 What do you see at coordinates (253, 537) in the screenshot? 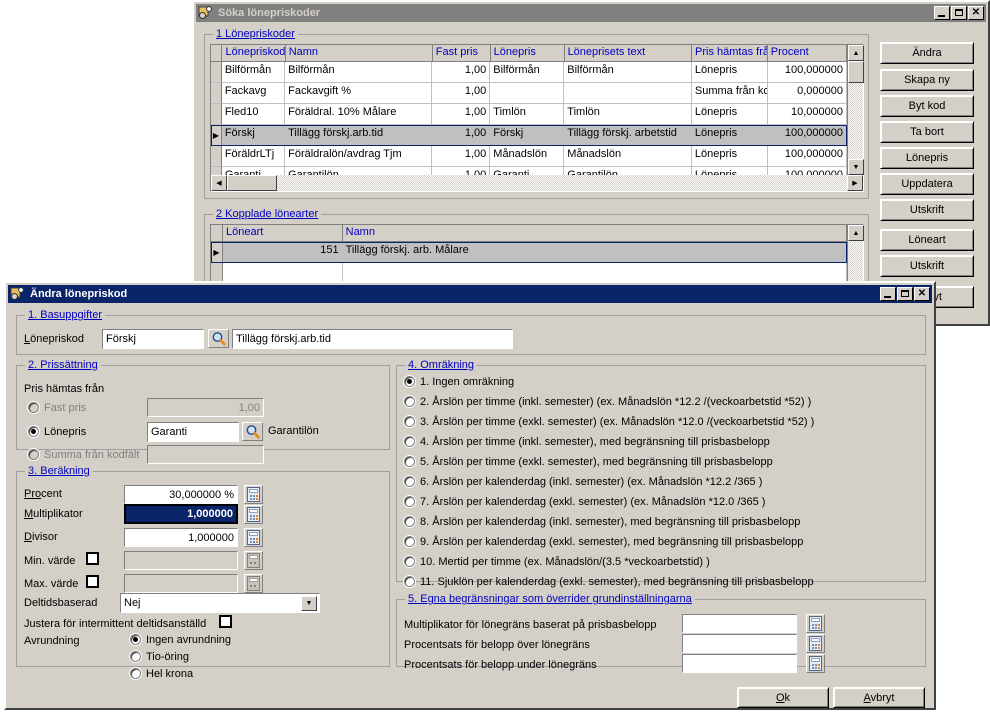
I see `calculator-icon-divisor` at bounding box center [253, 537].